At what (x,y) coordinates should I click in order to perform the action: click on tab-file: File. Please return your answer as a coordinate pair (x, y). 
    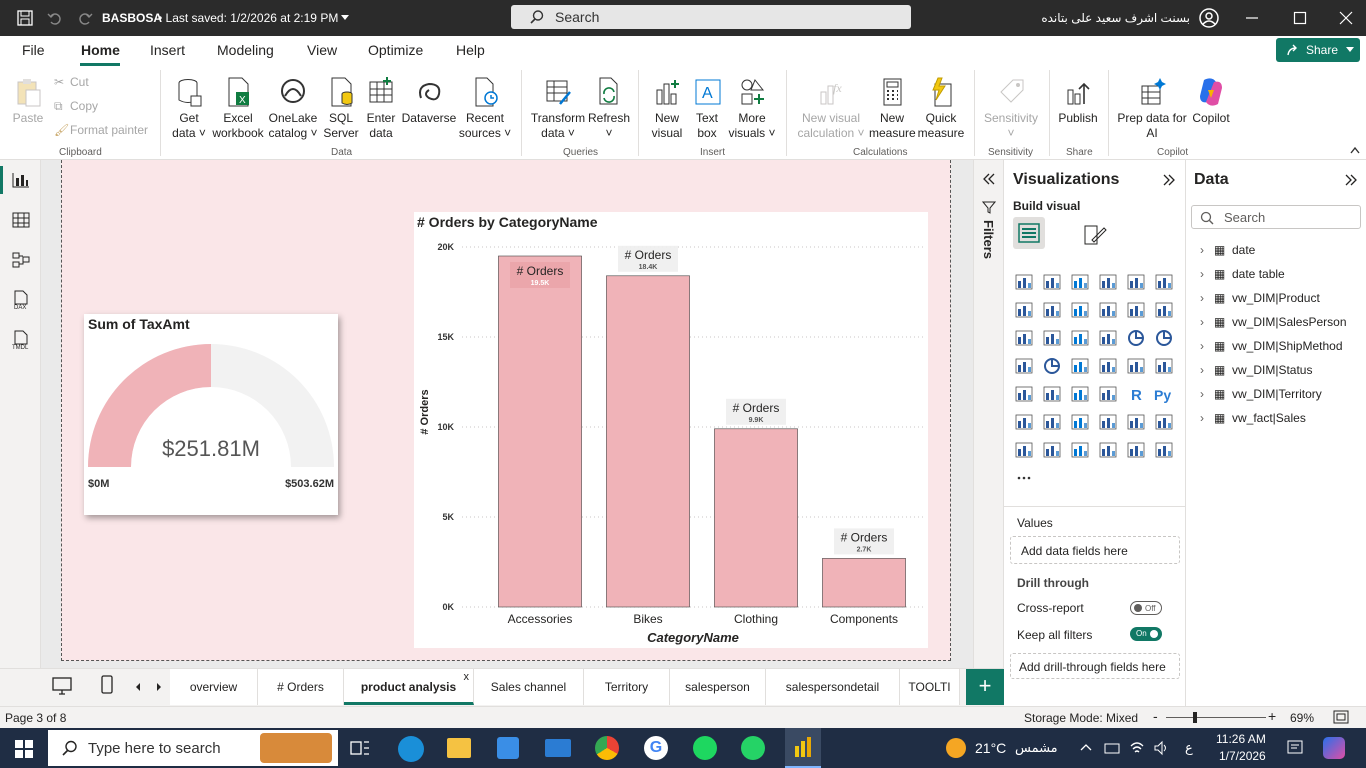
    Looking at the image, I should click on (33, 50).